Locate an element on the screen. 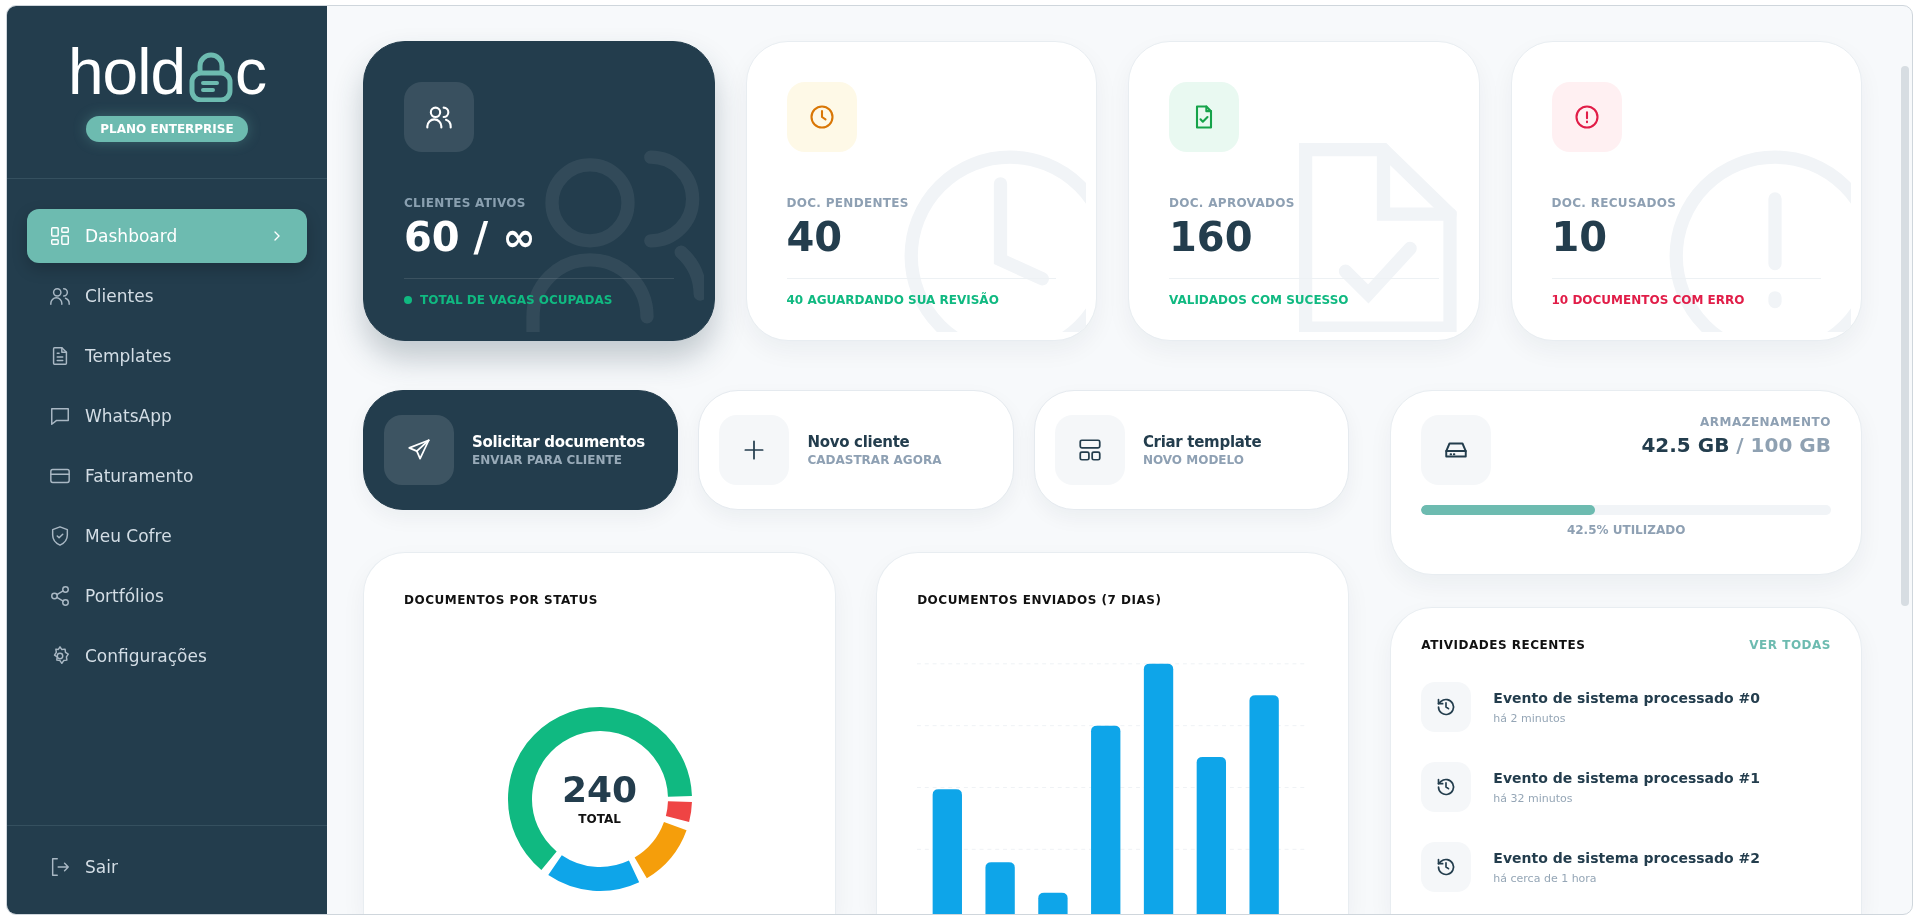  storage-caption: 42.5% UTILIZADO is located at coordinates (1626, 530).